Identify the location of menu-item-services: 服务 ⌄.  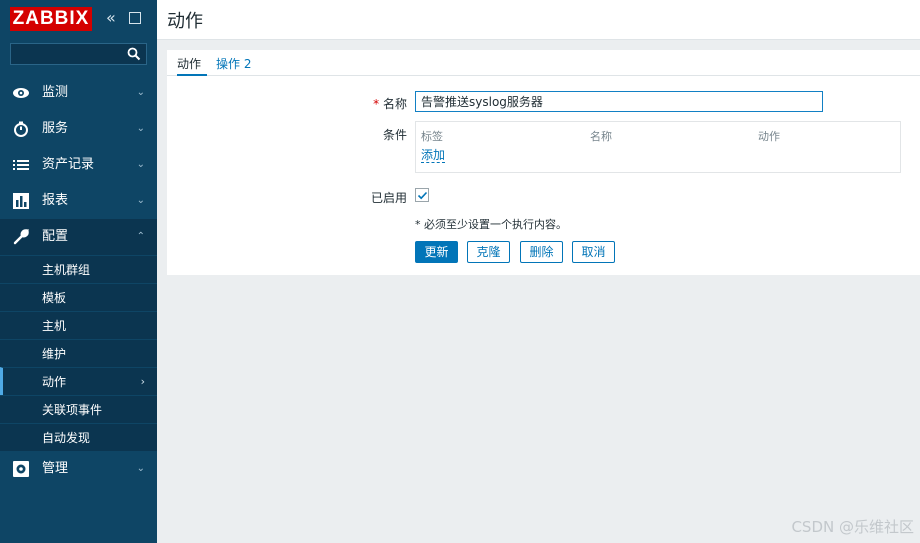
(78, 129).